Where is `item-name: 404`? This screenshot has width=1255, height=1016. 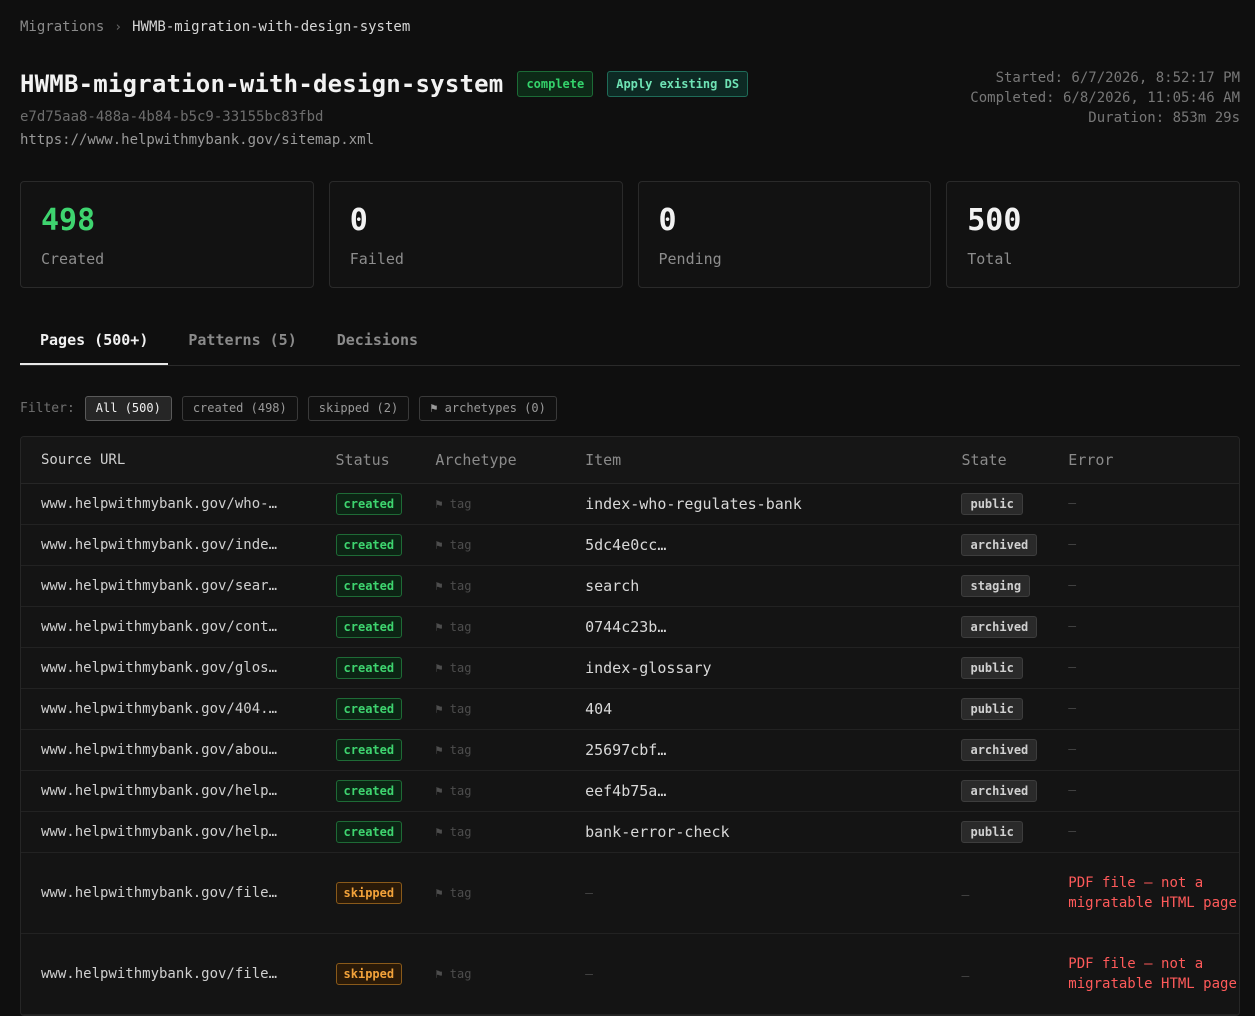
item-name: 404 is located at coordinates (773, 709).